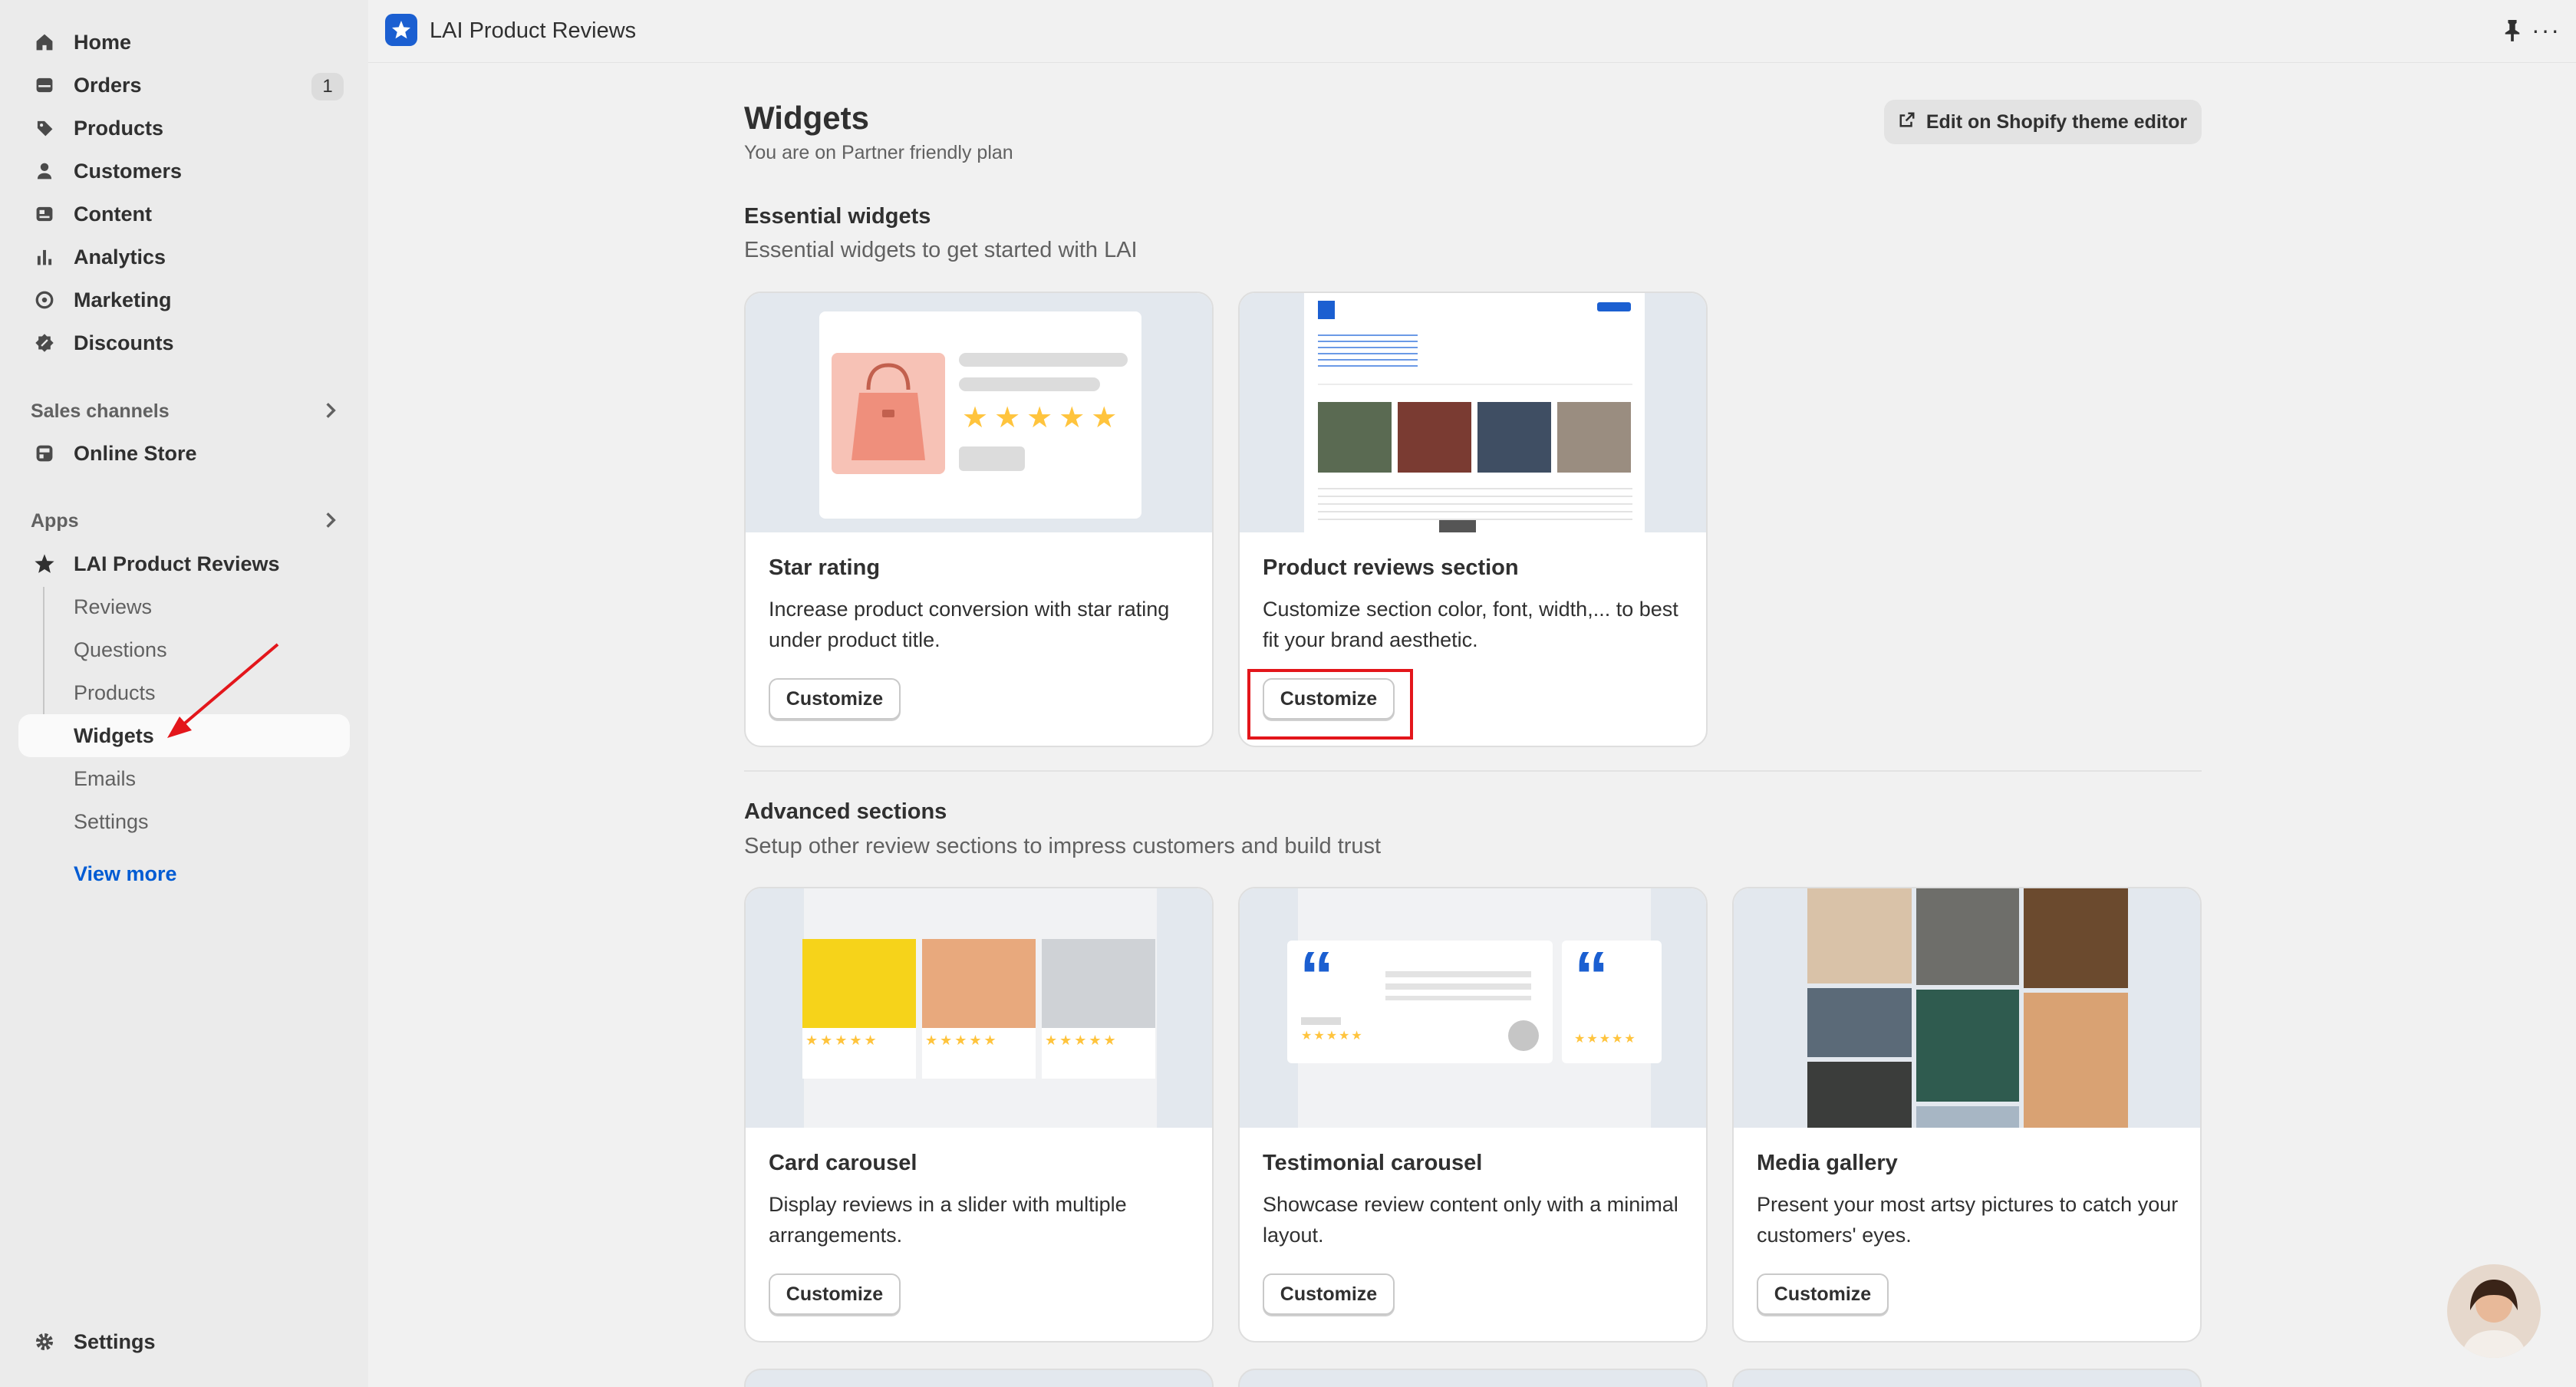  What do you see at coordinates (184, 606) in the screenshot?
I see `sidebar-subitem-reviews: Reviews` at bounding box center [184, 606].